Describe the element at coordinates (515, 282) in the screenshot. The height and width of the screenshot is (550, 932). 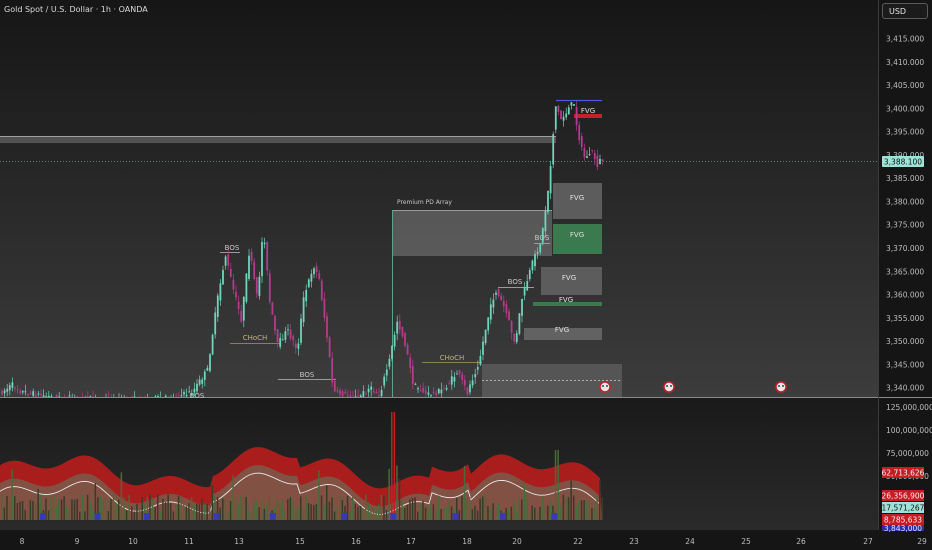
I see `bos-label-4: BOS` at that location.